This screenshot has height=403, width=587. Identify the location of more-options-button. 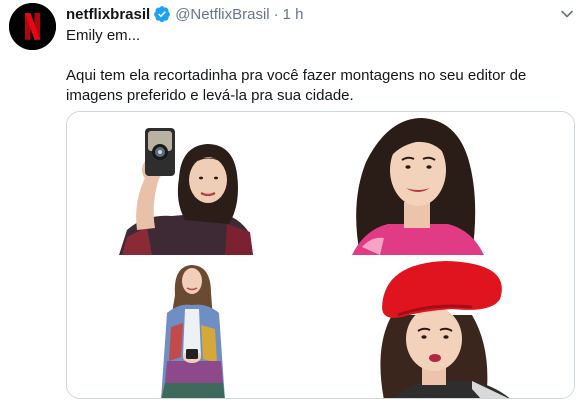
(567, 14).